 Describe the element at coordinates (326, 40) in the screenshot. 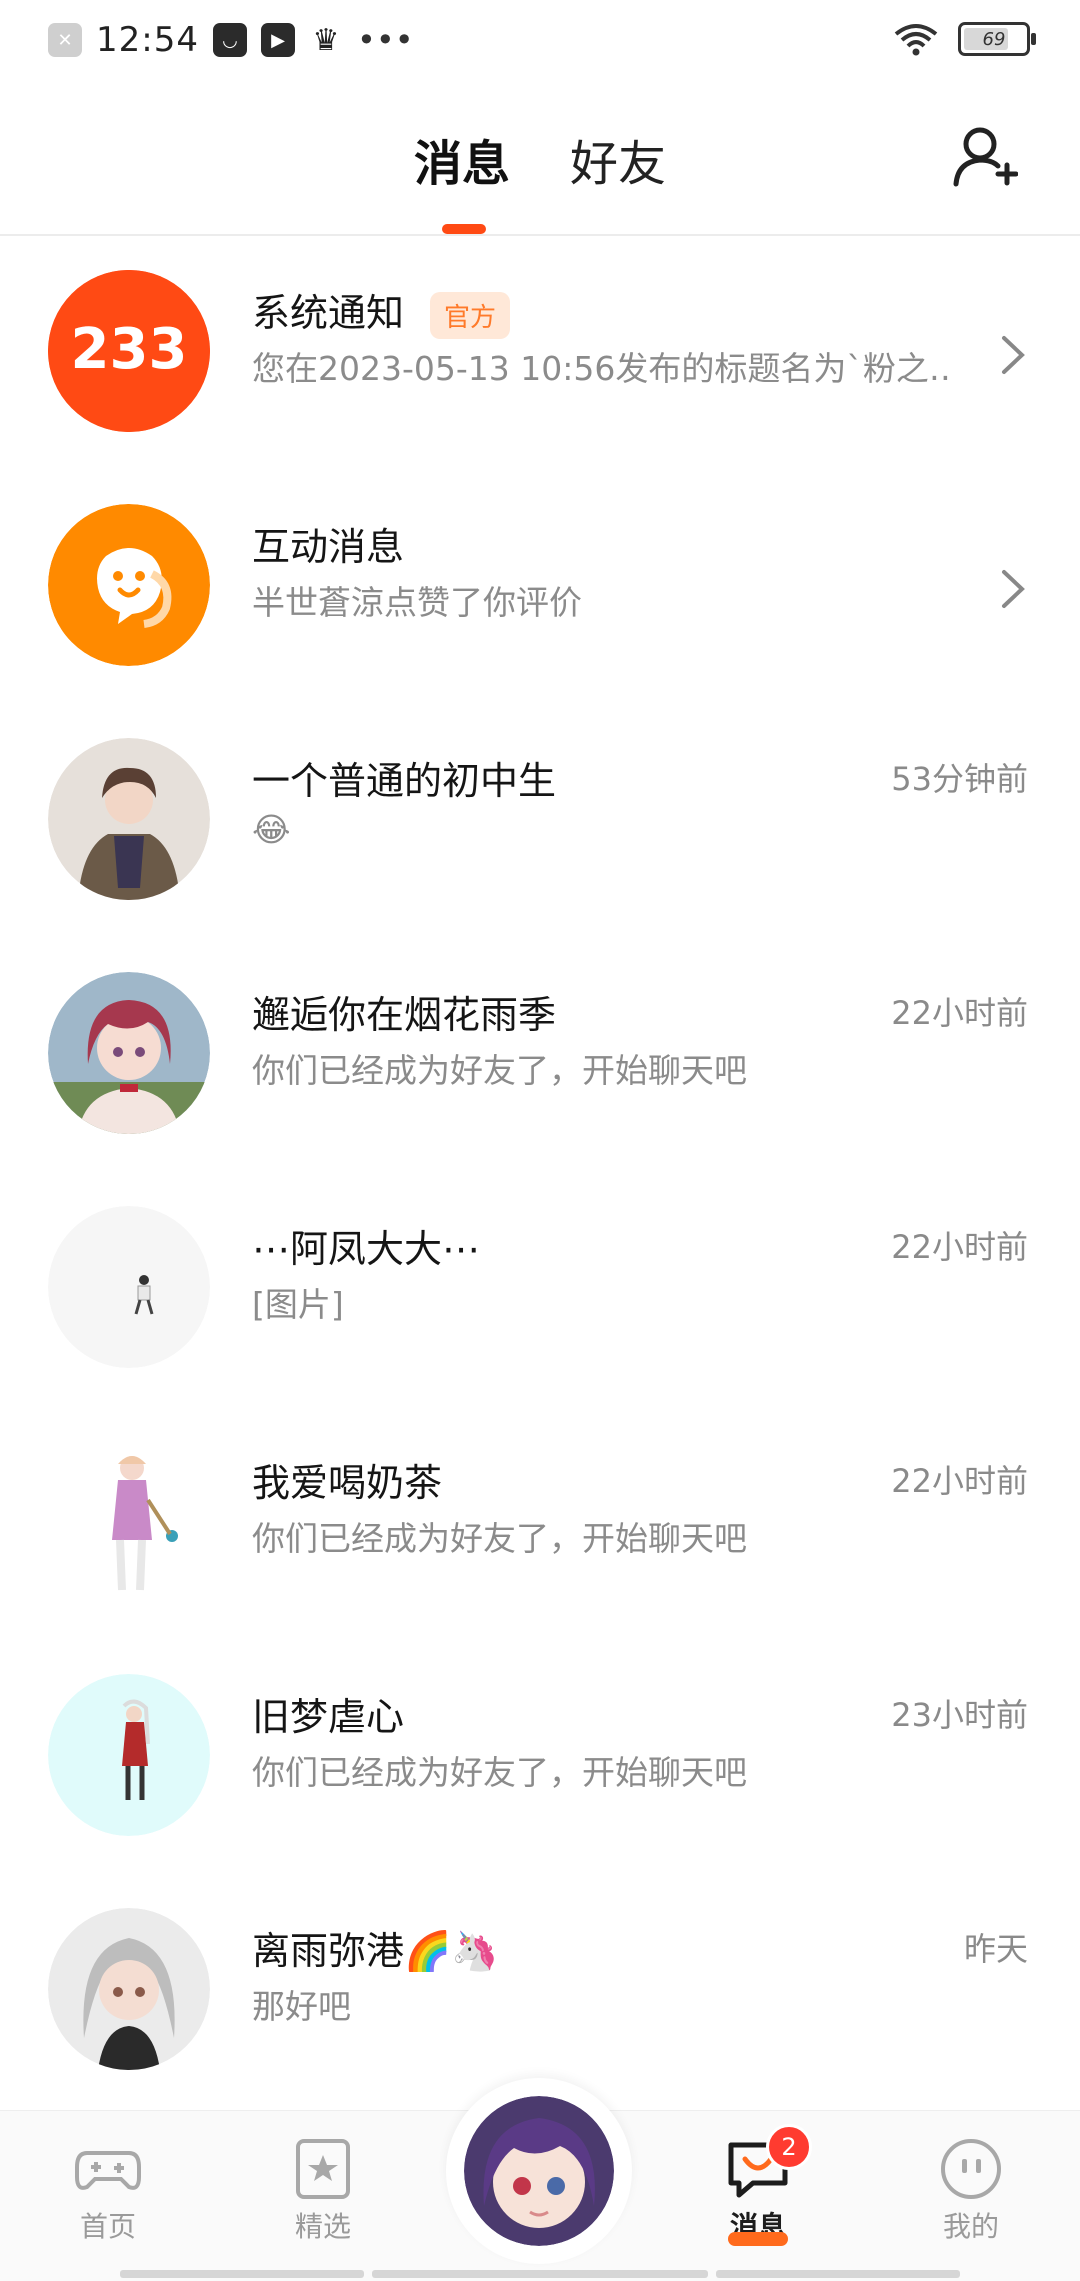

I see `crown-notification-icon: ♛` at that location.